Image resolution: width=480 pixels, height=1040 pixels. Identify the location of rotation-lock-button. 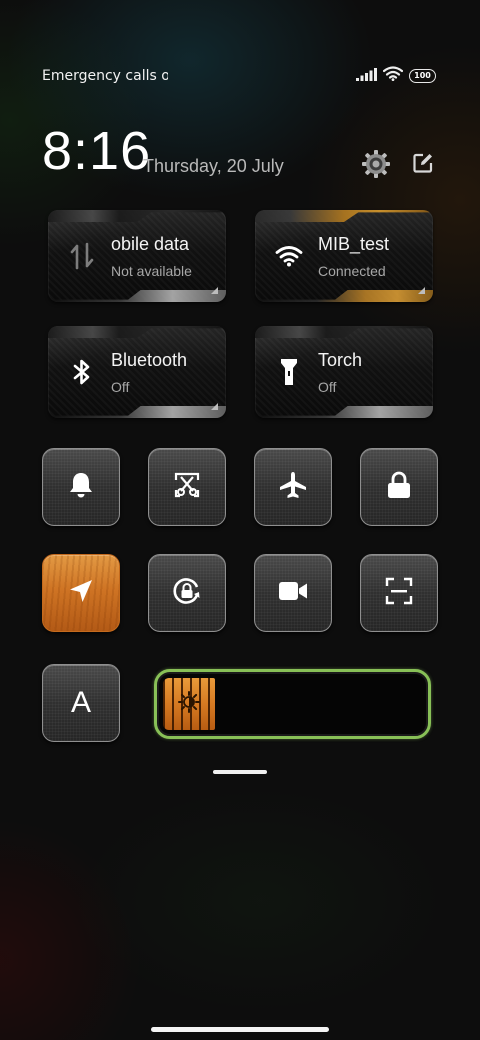
(187, 593).